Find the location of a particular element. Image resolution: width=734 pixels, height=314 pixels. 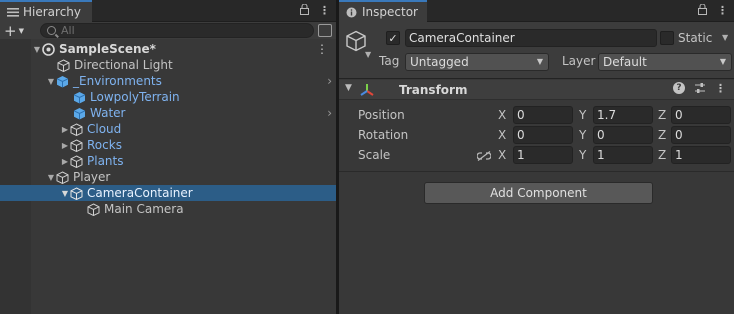

transform-icon is located at coordinates (367, 90).